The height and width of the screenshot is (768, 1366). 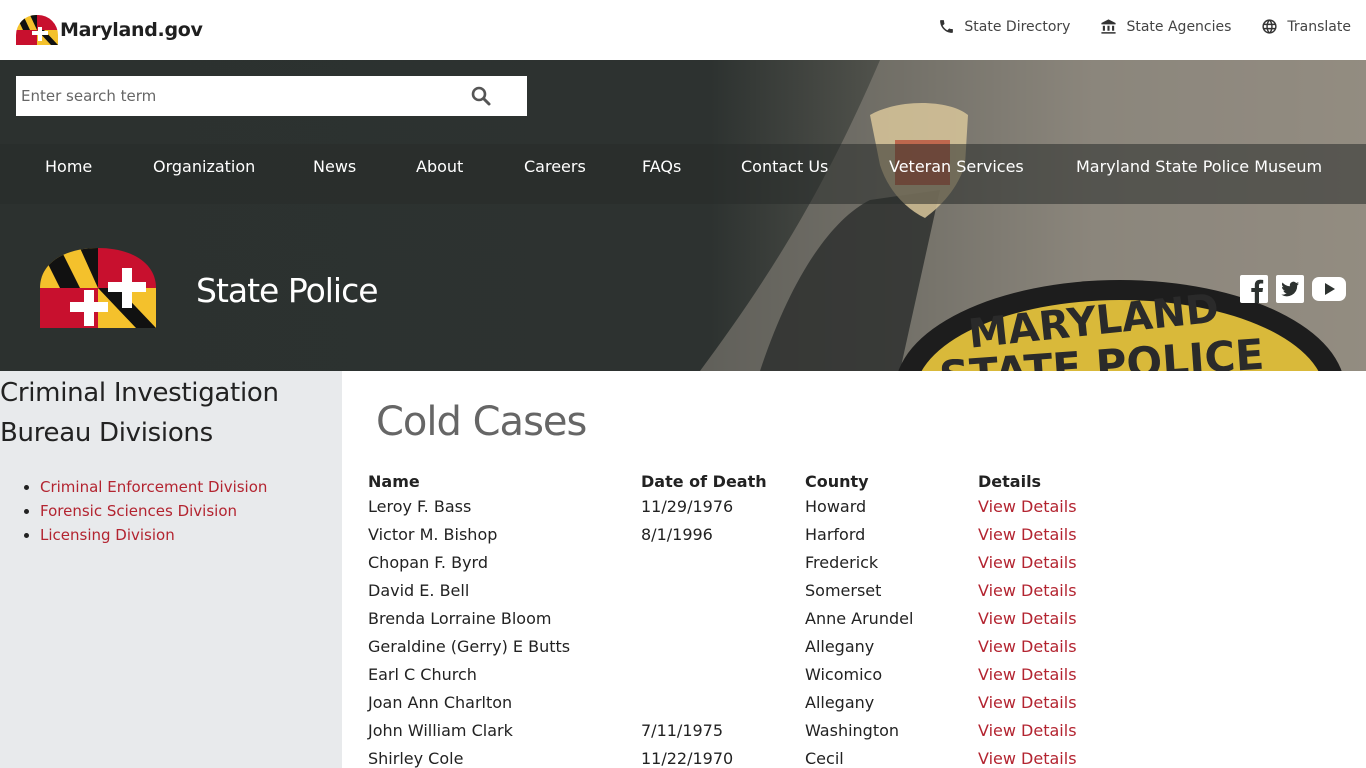 What do you see at coordinates (682, 730) in the screenshot?
I see `case-date: 7/11/1975` at bounding box center [682, 730].